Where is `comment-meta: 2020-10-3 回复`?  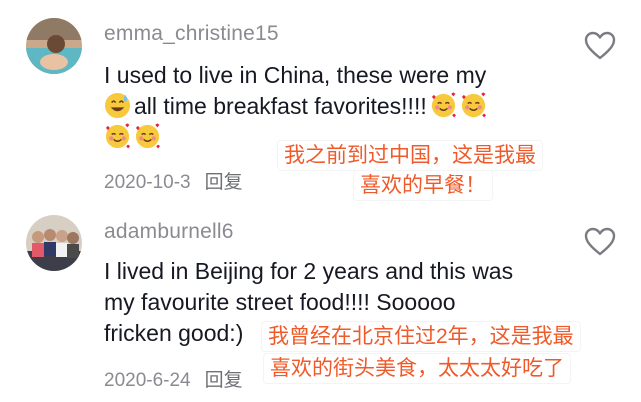 comment-meta: 2020-10-3 回复 is located at coordinates (173, 180).